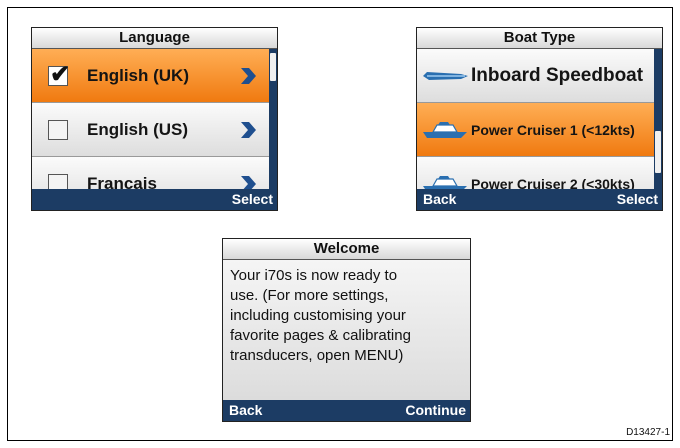 The height and width of the screenshot is (448, 680). Describe the element at coordinates (138, 129) in the screenshot. I see `language-item-label: English (US)` at that location.